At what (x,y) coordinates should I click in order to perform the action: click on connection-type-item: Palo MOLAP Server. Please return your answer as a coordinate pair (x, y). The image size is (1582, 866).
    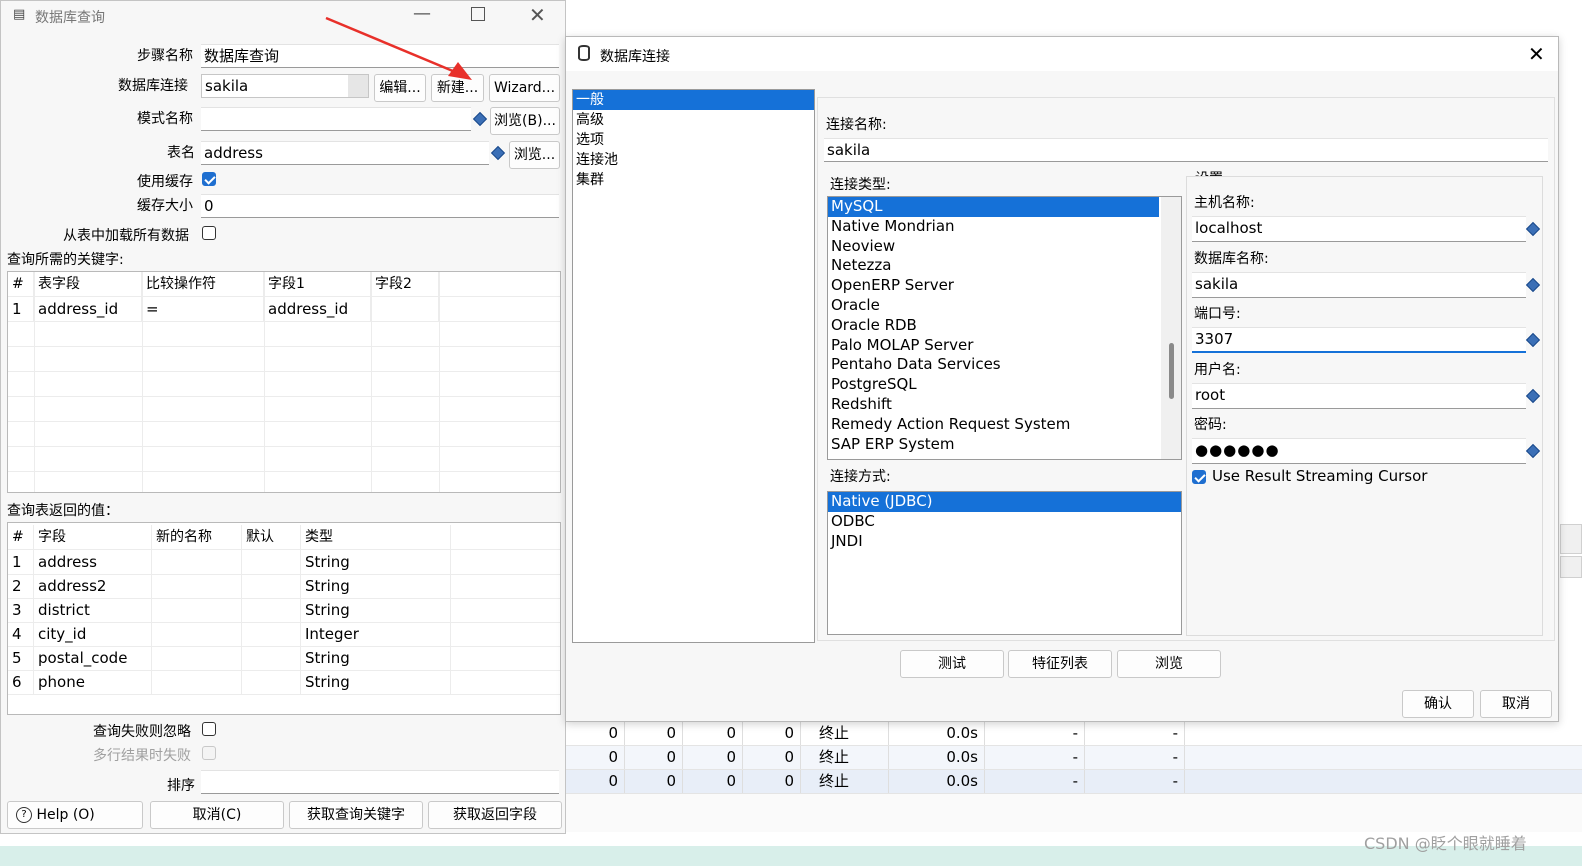
    Looking at the image, I should click on (993, 346).